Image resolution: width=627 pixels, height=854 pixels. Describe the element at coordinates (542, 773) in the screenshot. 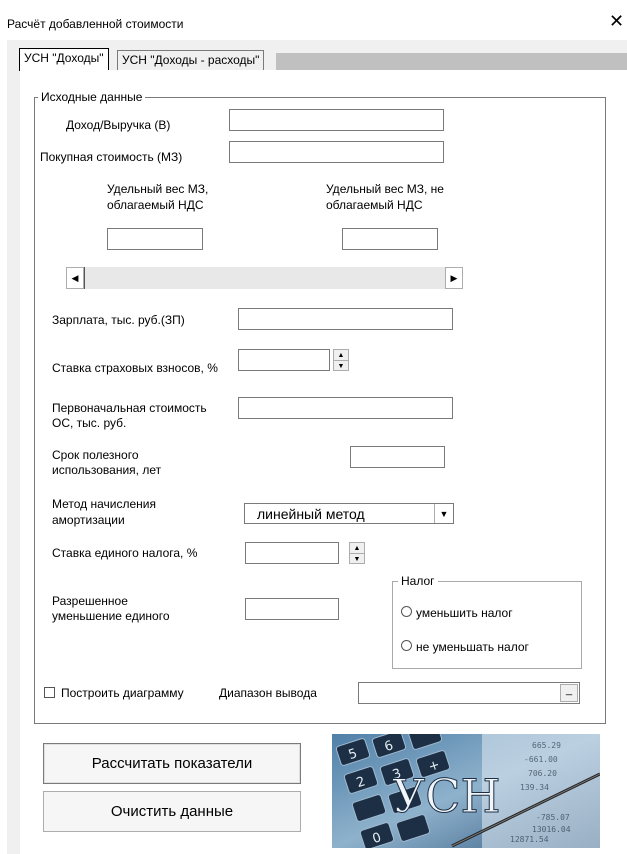

I see `svg-text: 706.20` at that location.